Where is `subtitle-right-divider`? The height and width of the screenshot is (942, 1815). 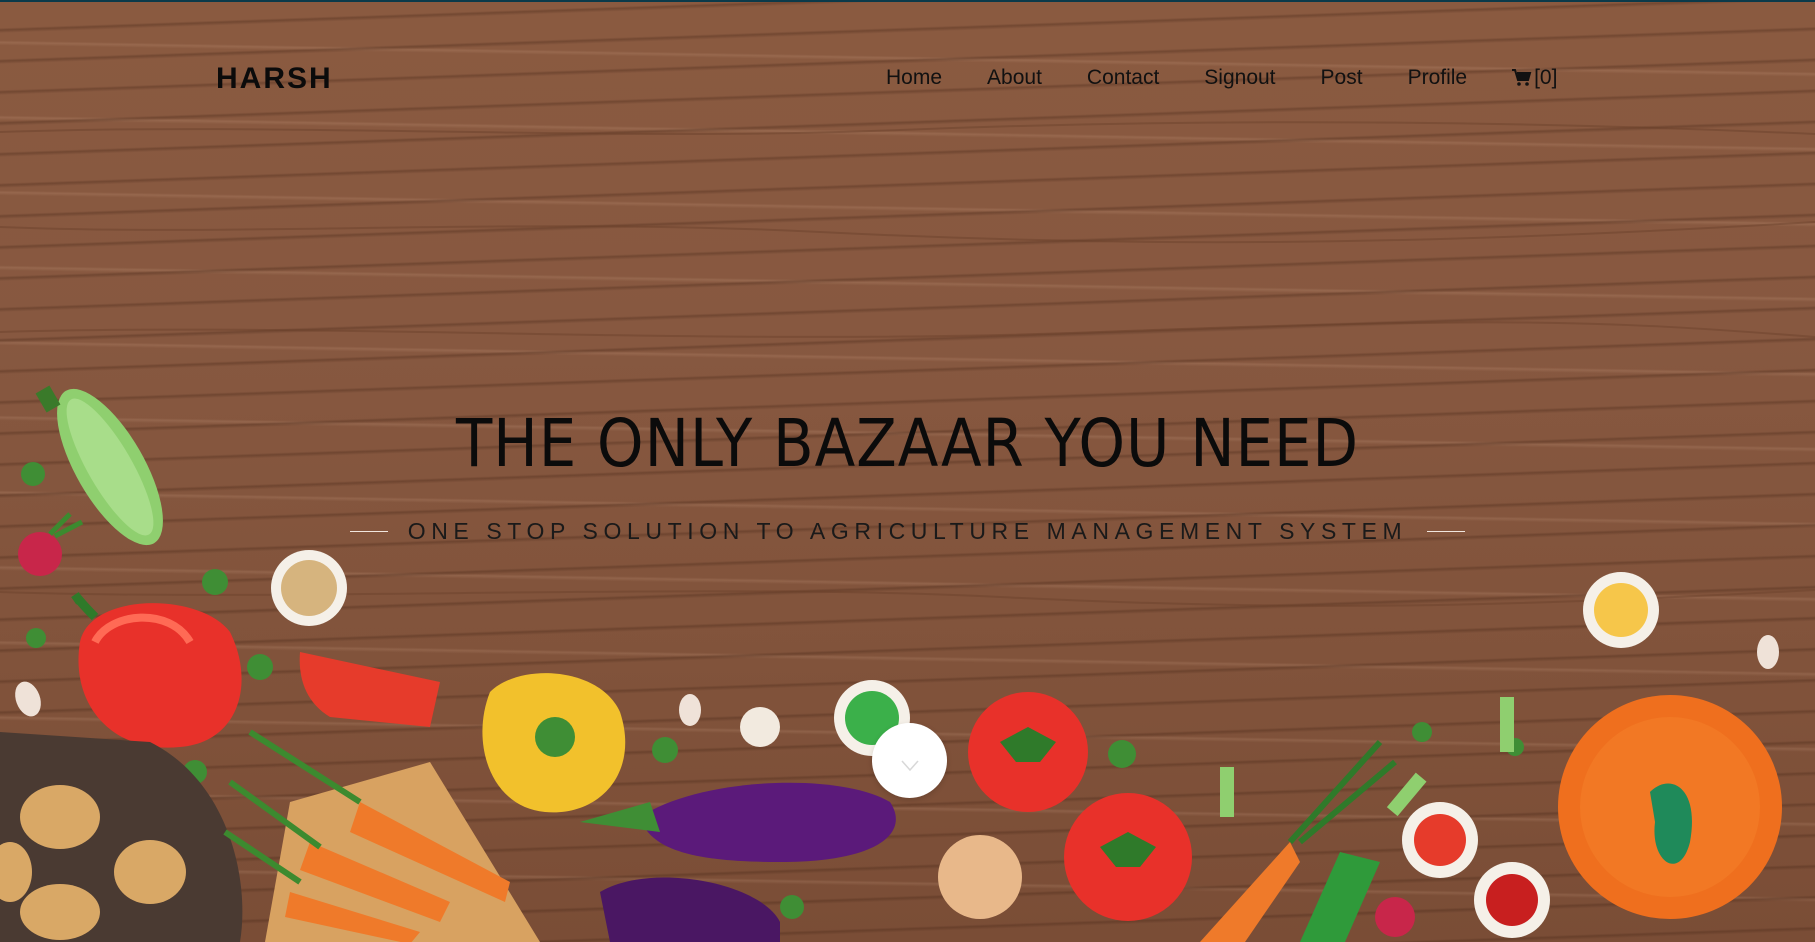
subtitle-right-divider is located at coordinates (1446, 531).